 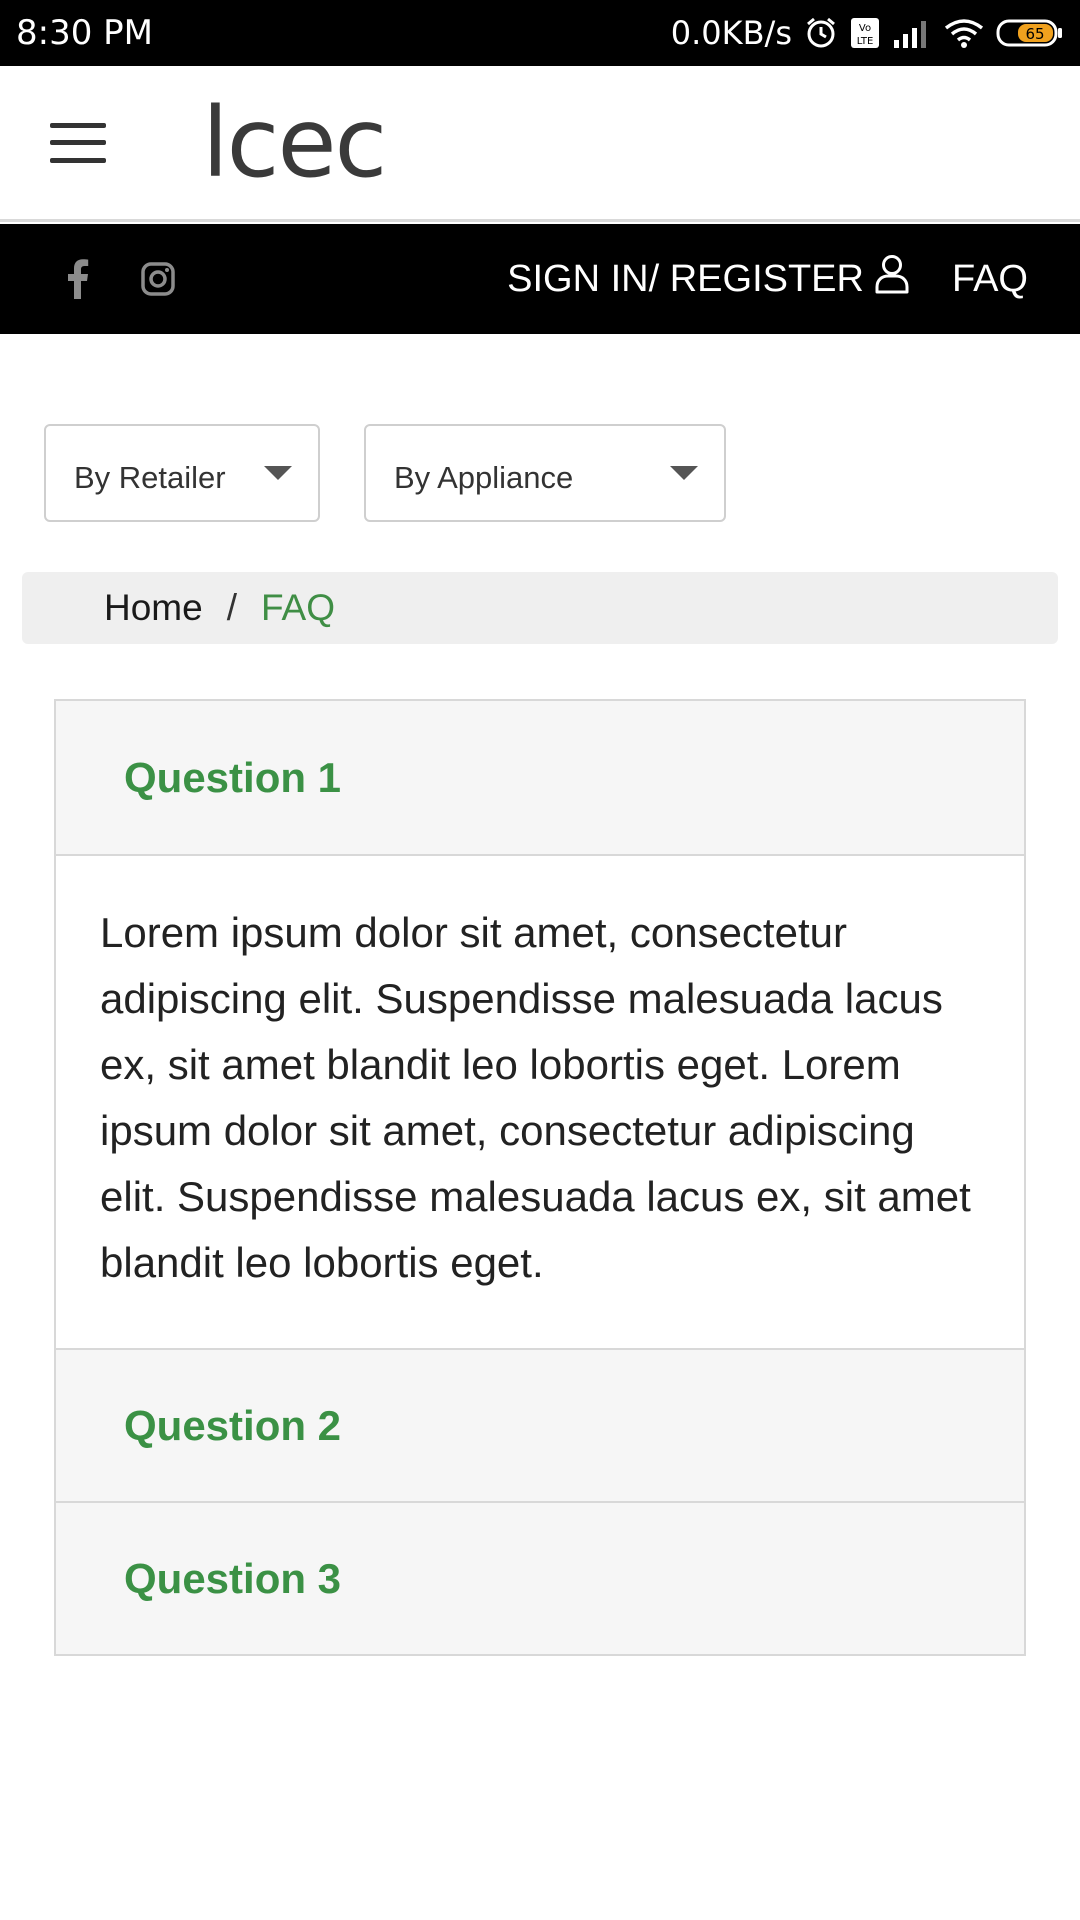 I want to click on network-speed: 0.0KB/s, so click(x=731, y=33).